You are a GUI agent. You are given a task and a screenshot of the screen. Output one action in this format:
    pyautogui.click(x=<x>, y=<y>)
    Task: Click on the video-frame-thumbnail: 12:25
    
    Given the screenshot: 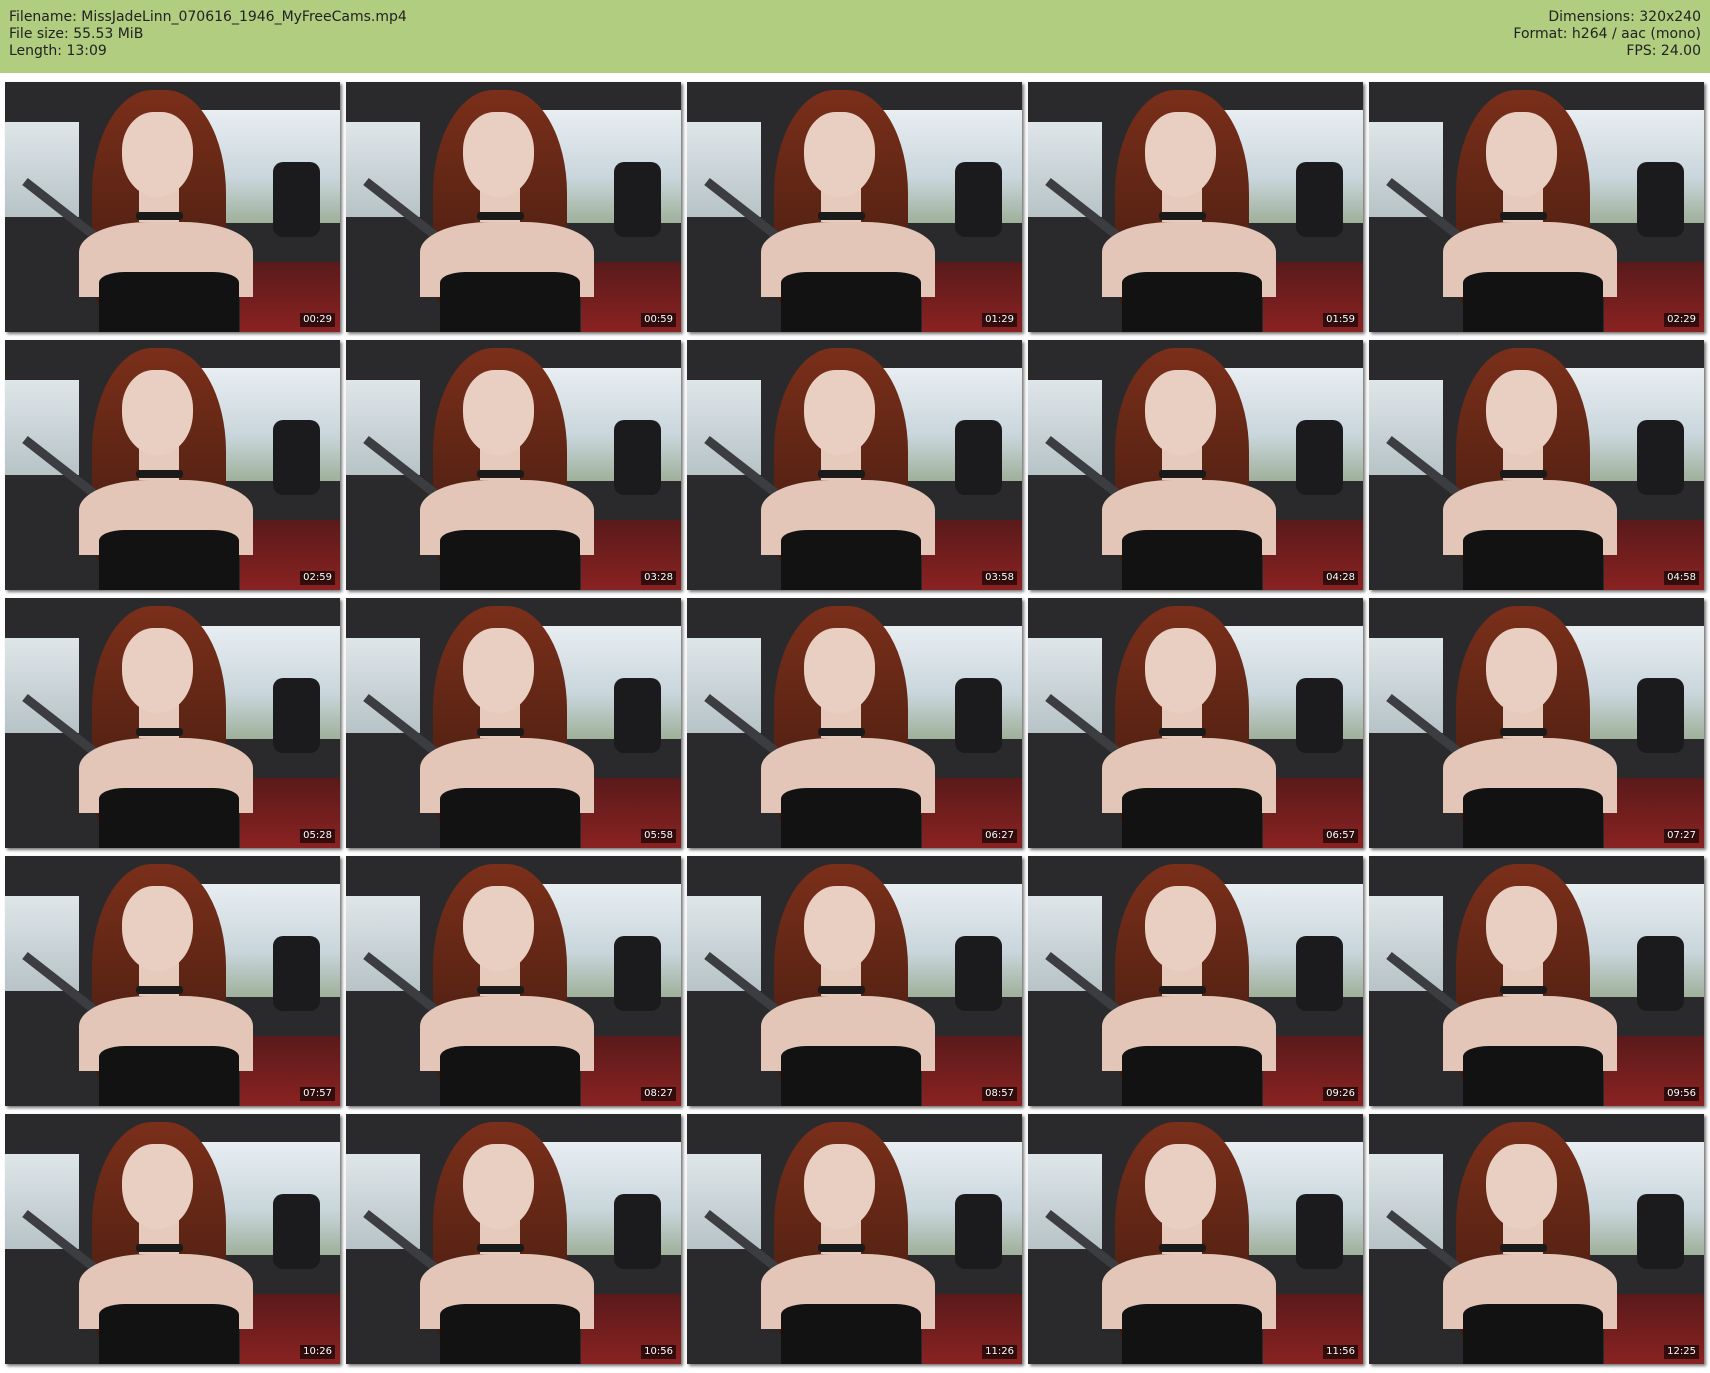 What is the action you would take?
    pyautogui.click(x=1536, y=1239)
    